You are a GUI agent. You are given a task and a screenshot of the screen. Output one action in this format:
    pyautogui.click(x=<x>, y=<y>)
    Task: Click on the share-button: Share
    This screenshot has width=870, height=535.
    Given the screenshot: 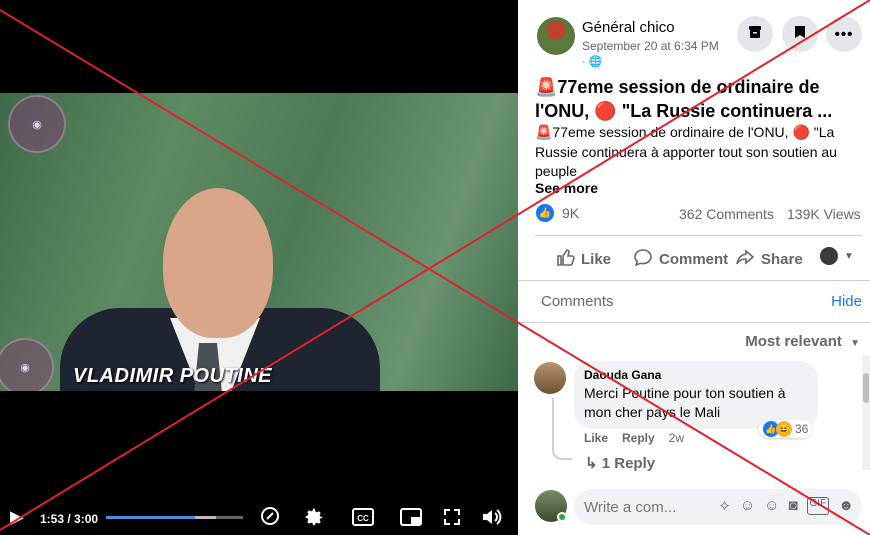 What is the action you would take?
    pyautogui.click(x=769, y=259)
    